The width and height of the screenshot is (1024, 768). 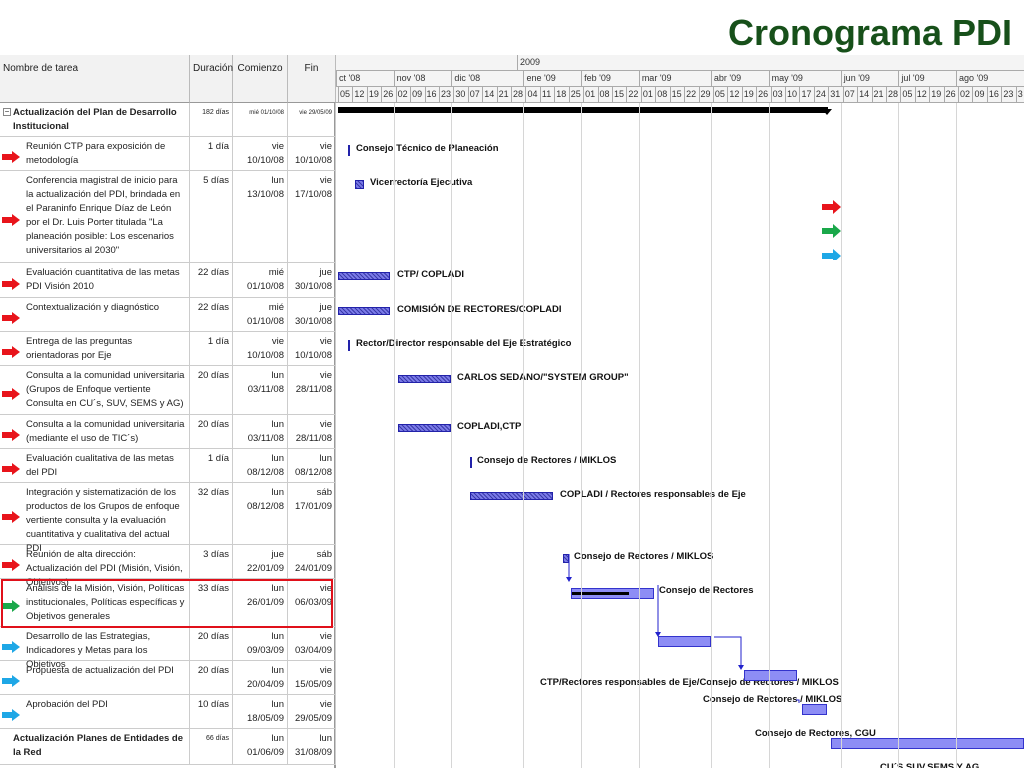 I want to click on green-arrow-icon, so click(x=831, y=231).